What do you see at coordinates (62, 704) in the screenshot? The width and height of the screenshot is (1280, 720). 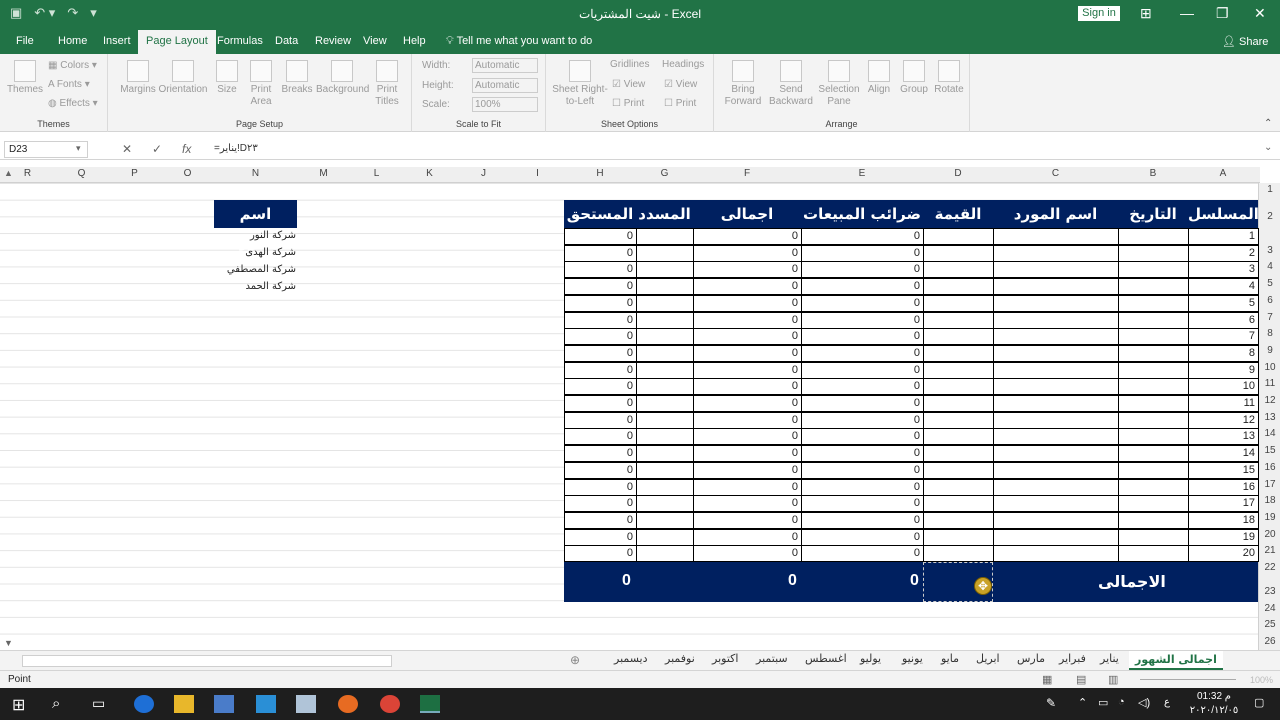 I see `search-icon: ⌕` at bounding box center [62, 704].